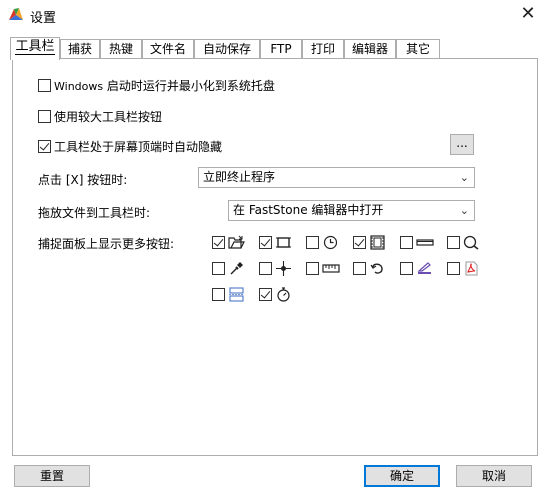  Describe the element at coordinates (283, 242) in the screenshot. I see `capture-region-icon` at that location.